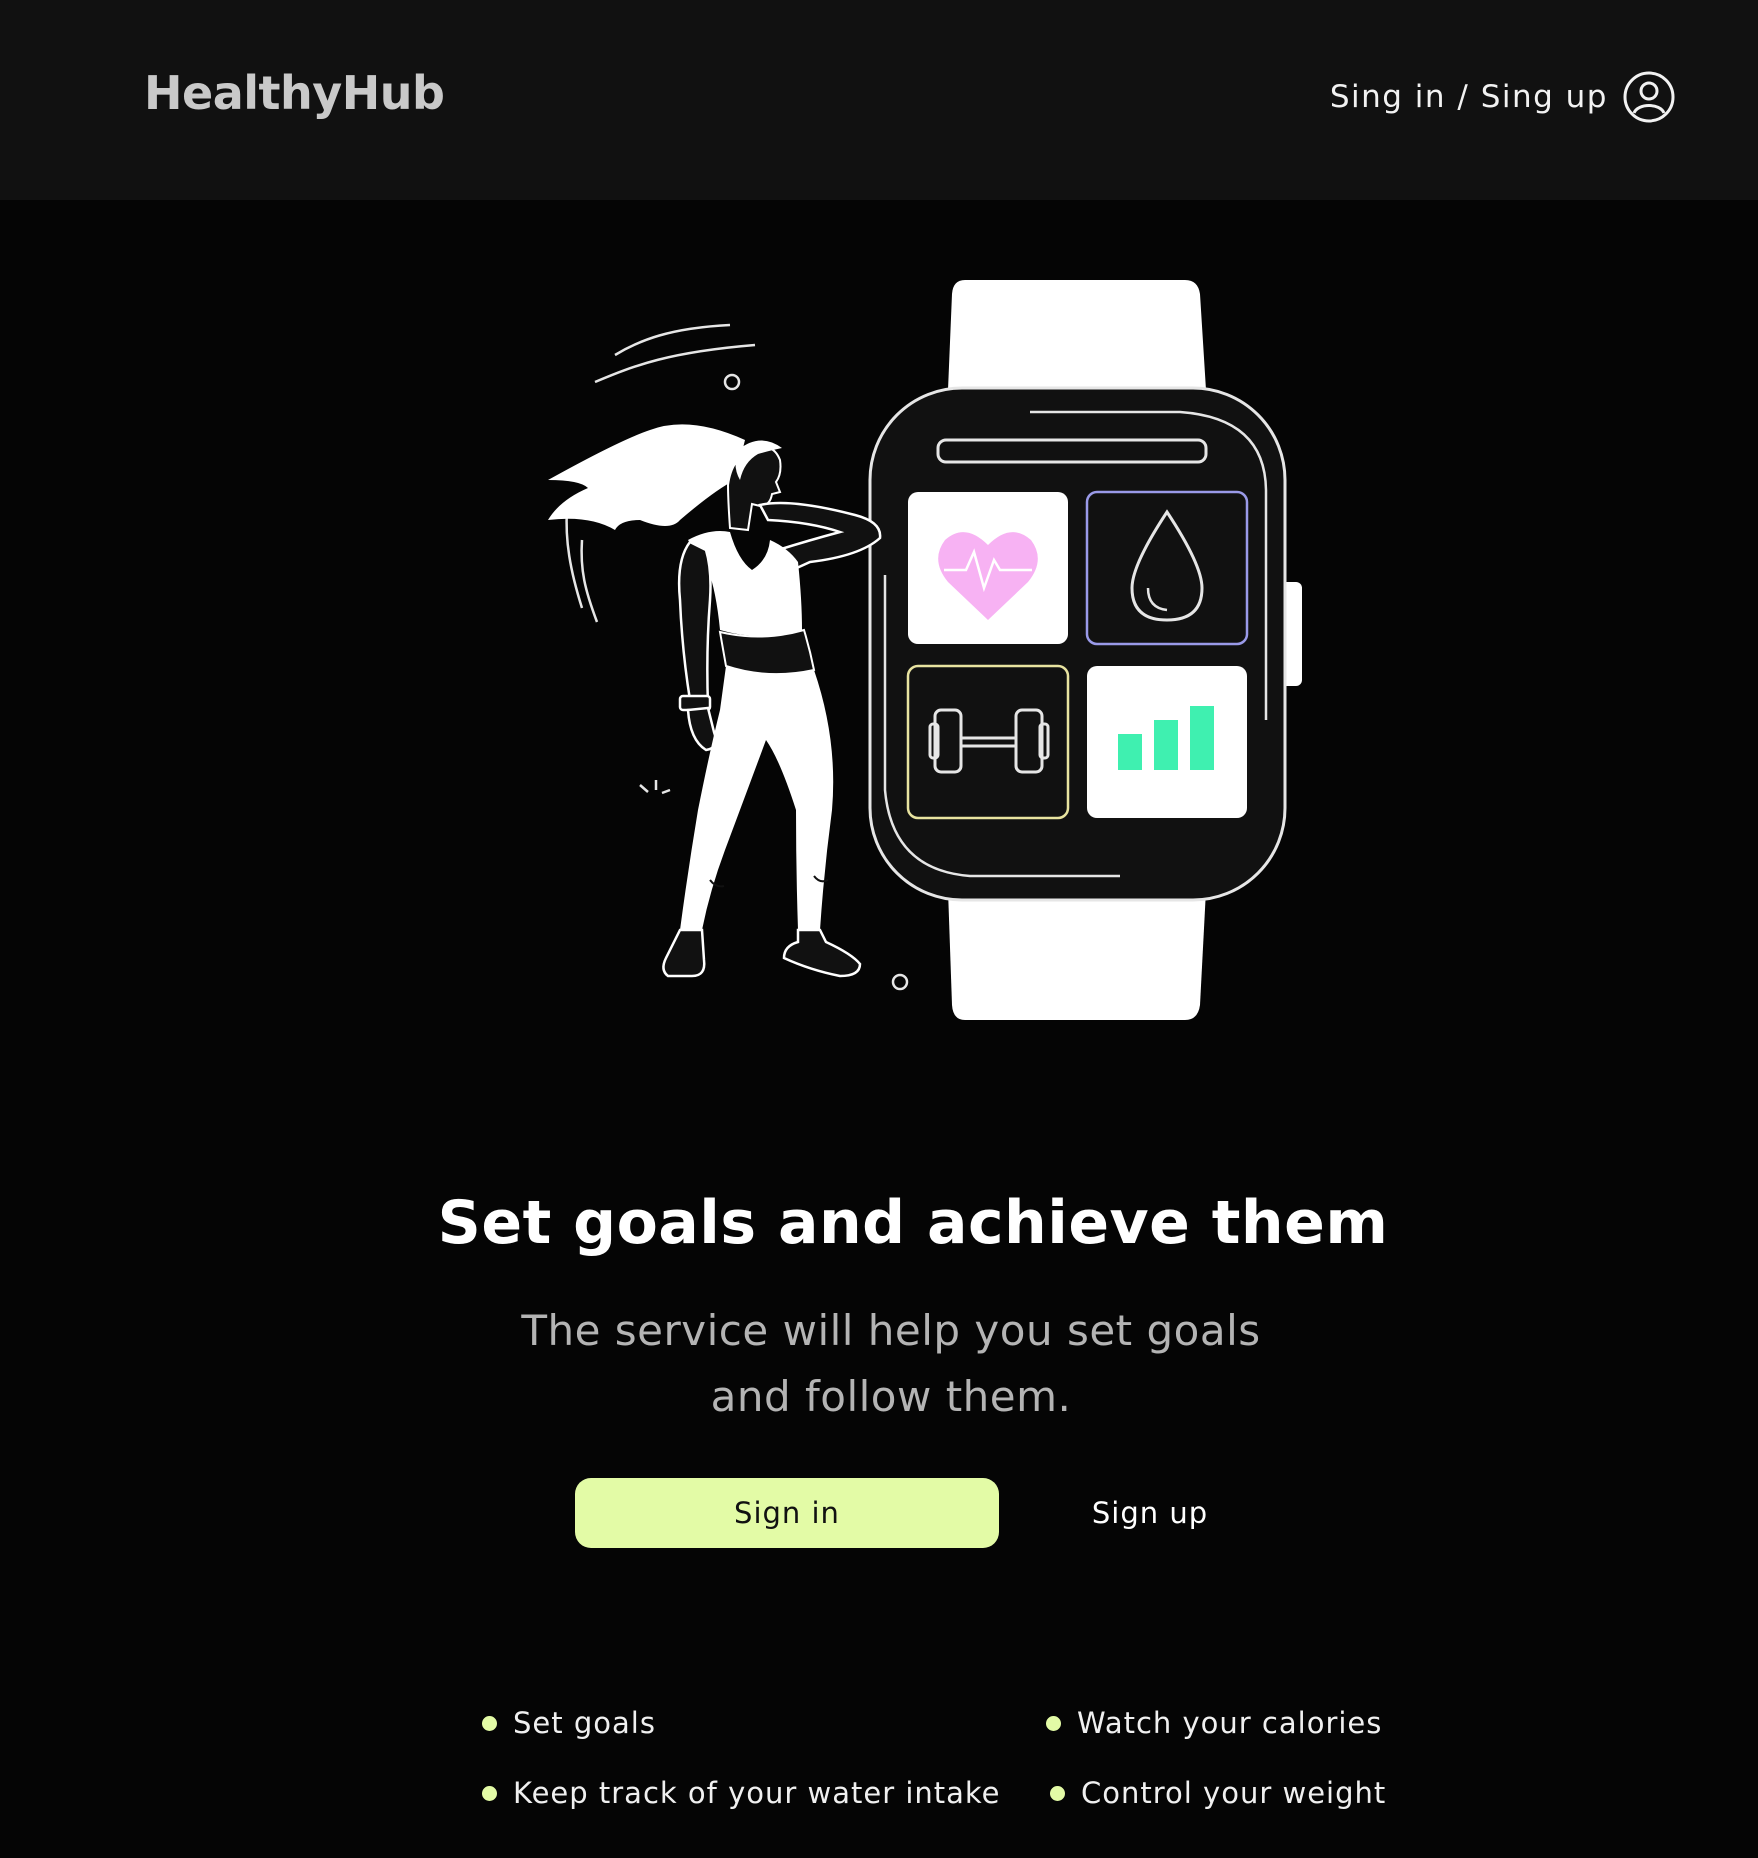  Describe the element at coordinates (294, 93) in the screenshot. I see `logo: HealthyHub` at that location.